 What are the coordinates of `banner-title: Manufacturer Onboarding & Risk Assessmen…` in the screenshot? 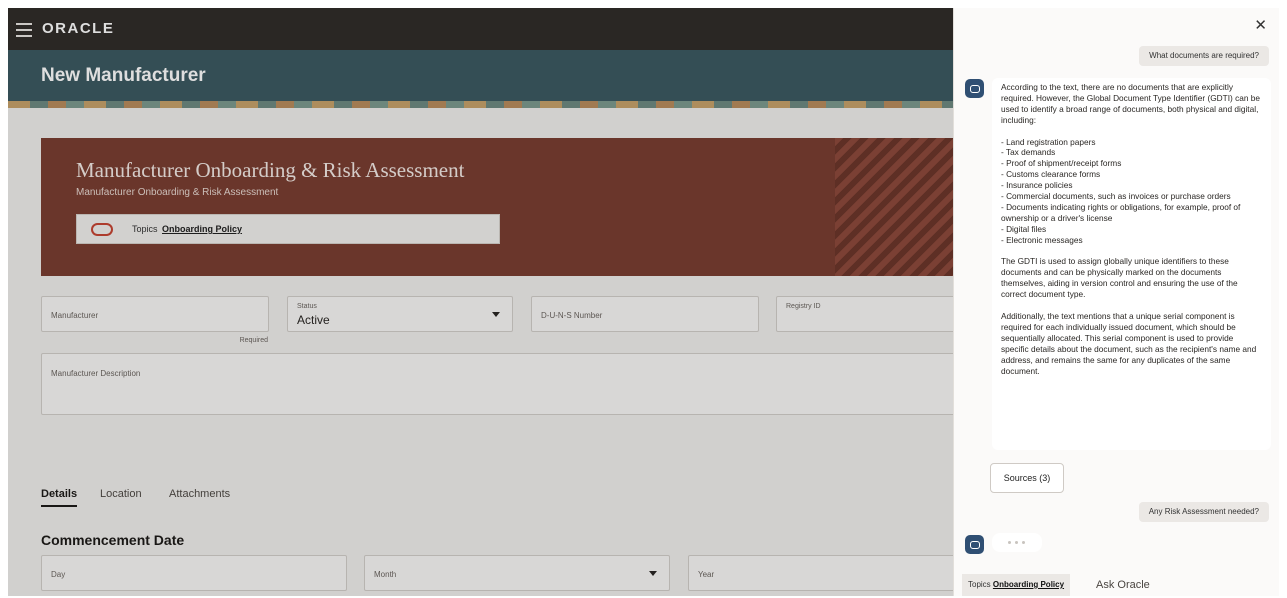 It's located at (270, 170).